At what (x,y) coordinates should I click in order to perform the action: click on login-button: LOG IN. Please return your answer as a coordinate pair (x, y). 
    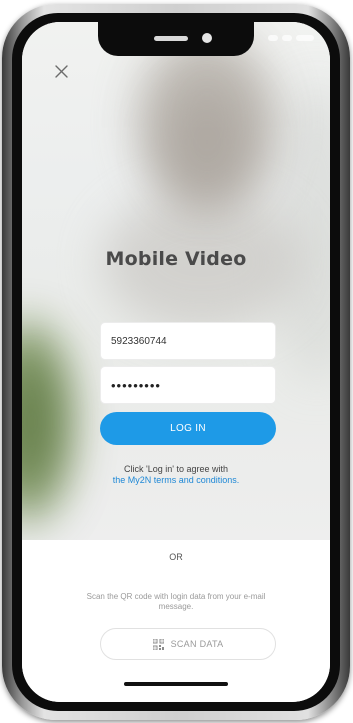
    Looking at the image, I should click on (188, 428).